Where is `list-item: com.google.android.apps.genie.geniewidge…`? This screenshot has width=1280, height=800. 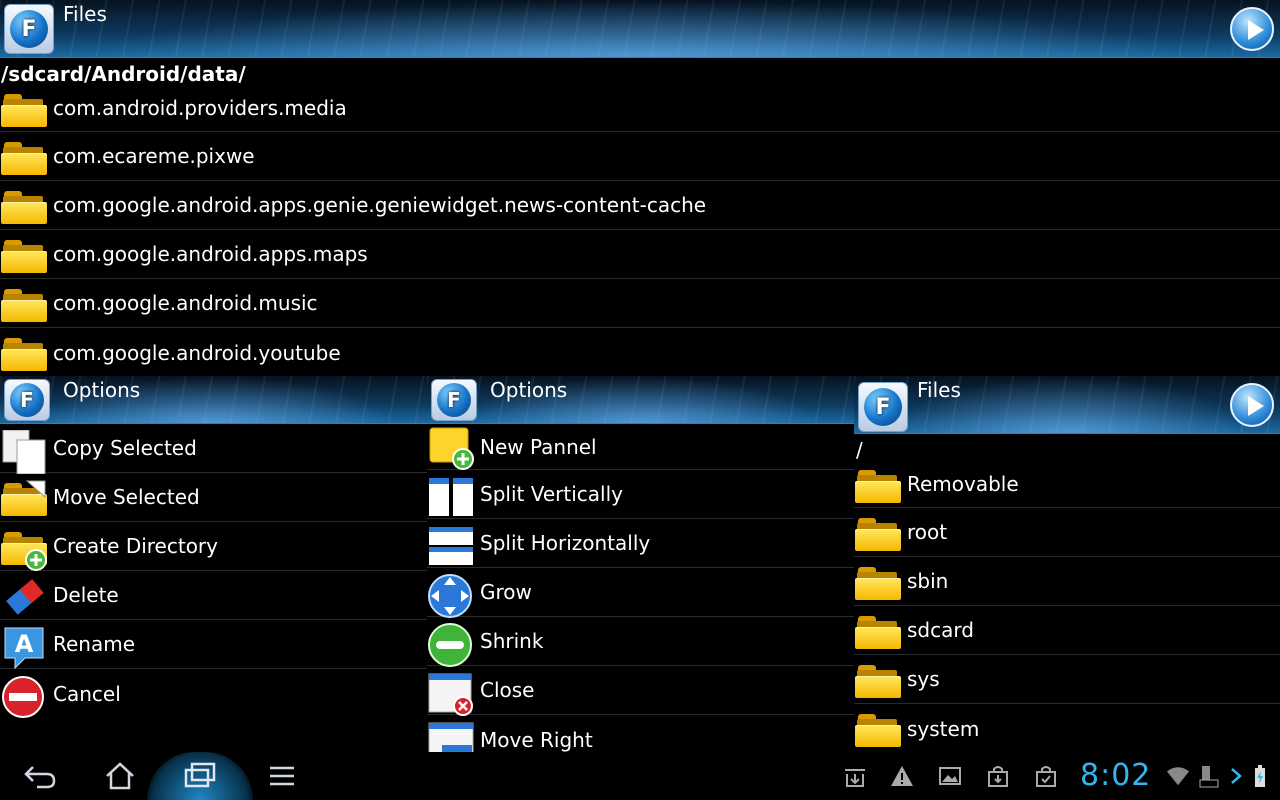 list-item: com.google.android.apps.genie.geniewidge… is located at coordinates (640, 205).